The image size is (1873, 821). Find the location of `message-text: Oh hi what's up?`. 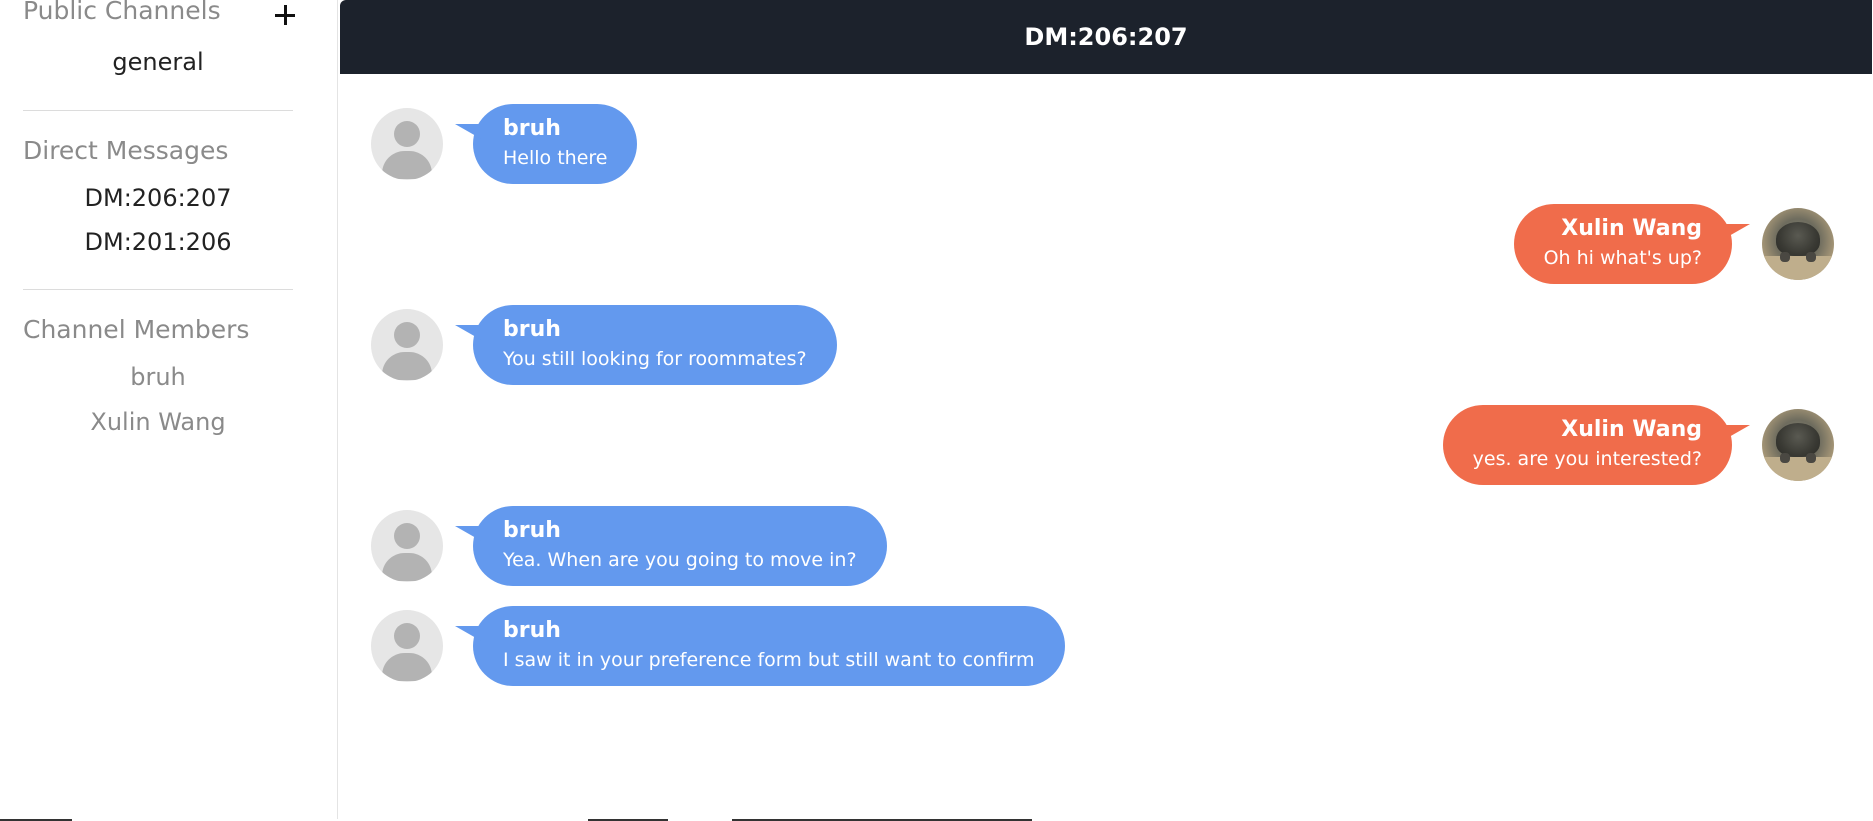

message-text: Oh hi what's up? is located at coordinates (1622, 258).